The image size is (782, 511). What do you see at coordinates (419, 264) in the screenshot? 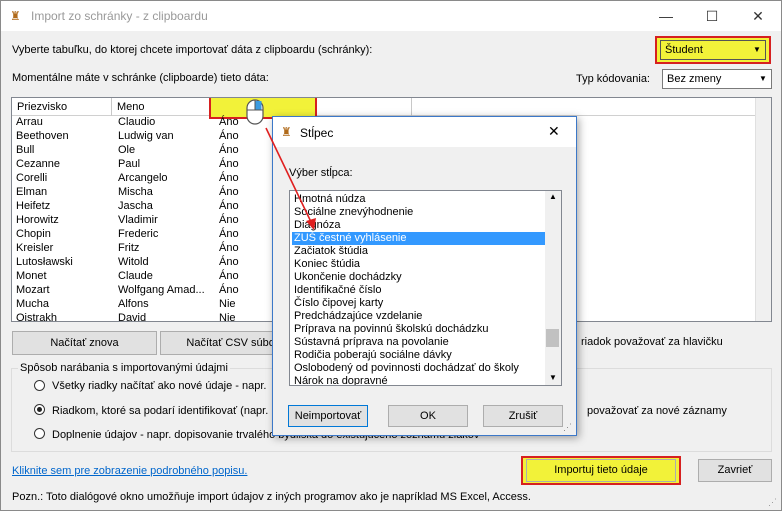
I see `list-item: Koniec štúdia` at bounding box center [419, 264].